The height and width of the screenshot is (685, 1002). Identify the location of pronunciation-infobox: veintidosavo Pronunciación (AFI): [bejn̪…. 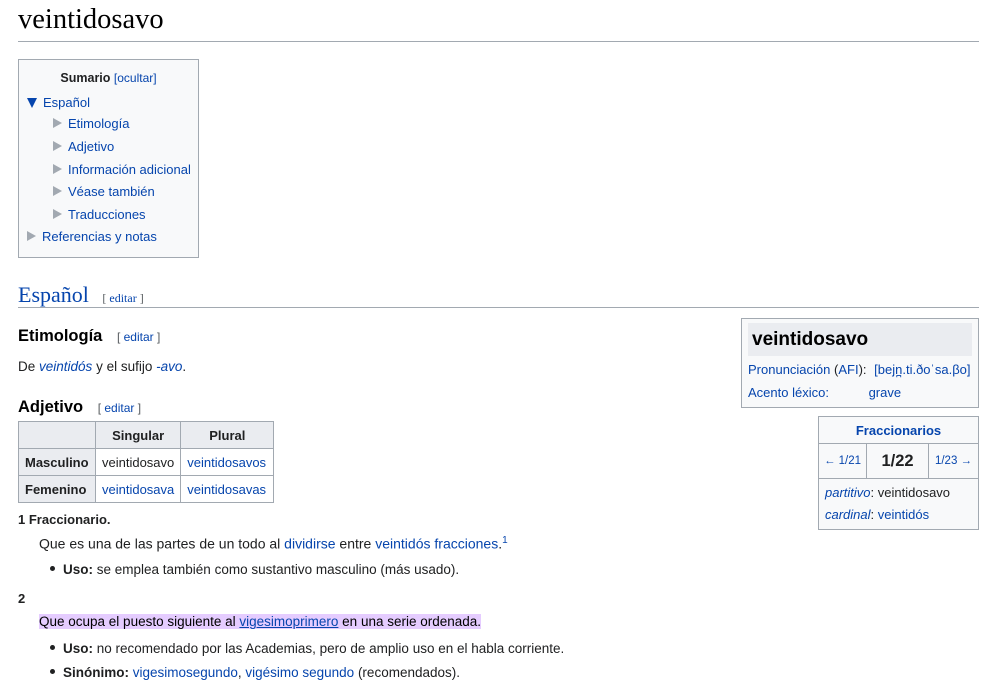
(860, 363).